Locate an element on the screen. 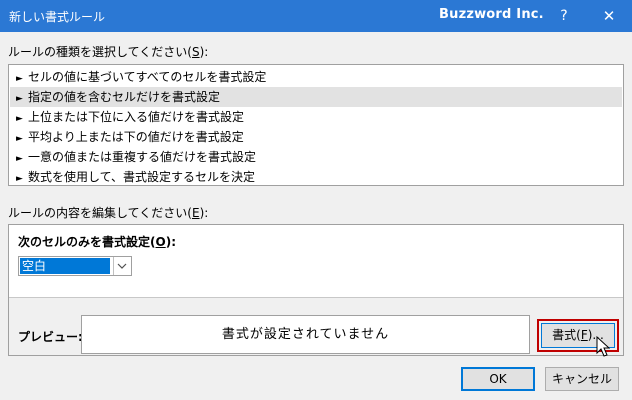 This screenshot has height=400, width=632. rule-type-item: ► 一意の値または重複する値だけを書式設定 is located at coordinates (316, 157).